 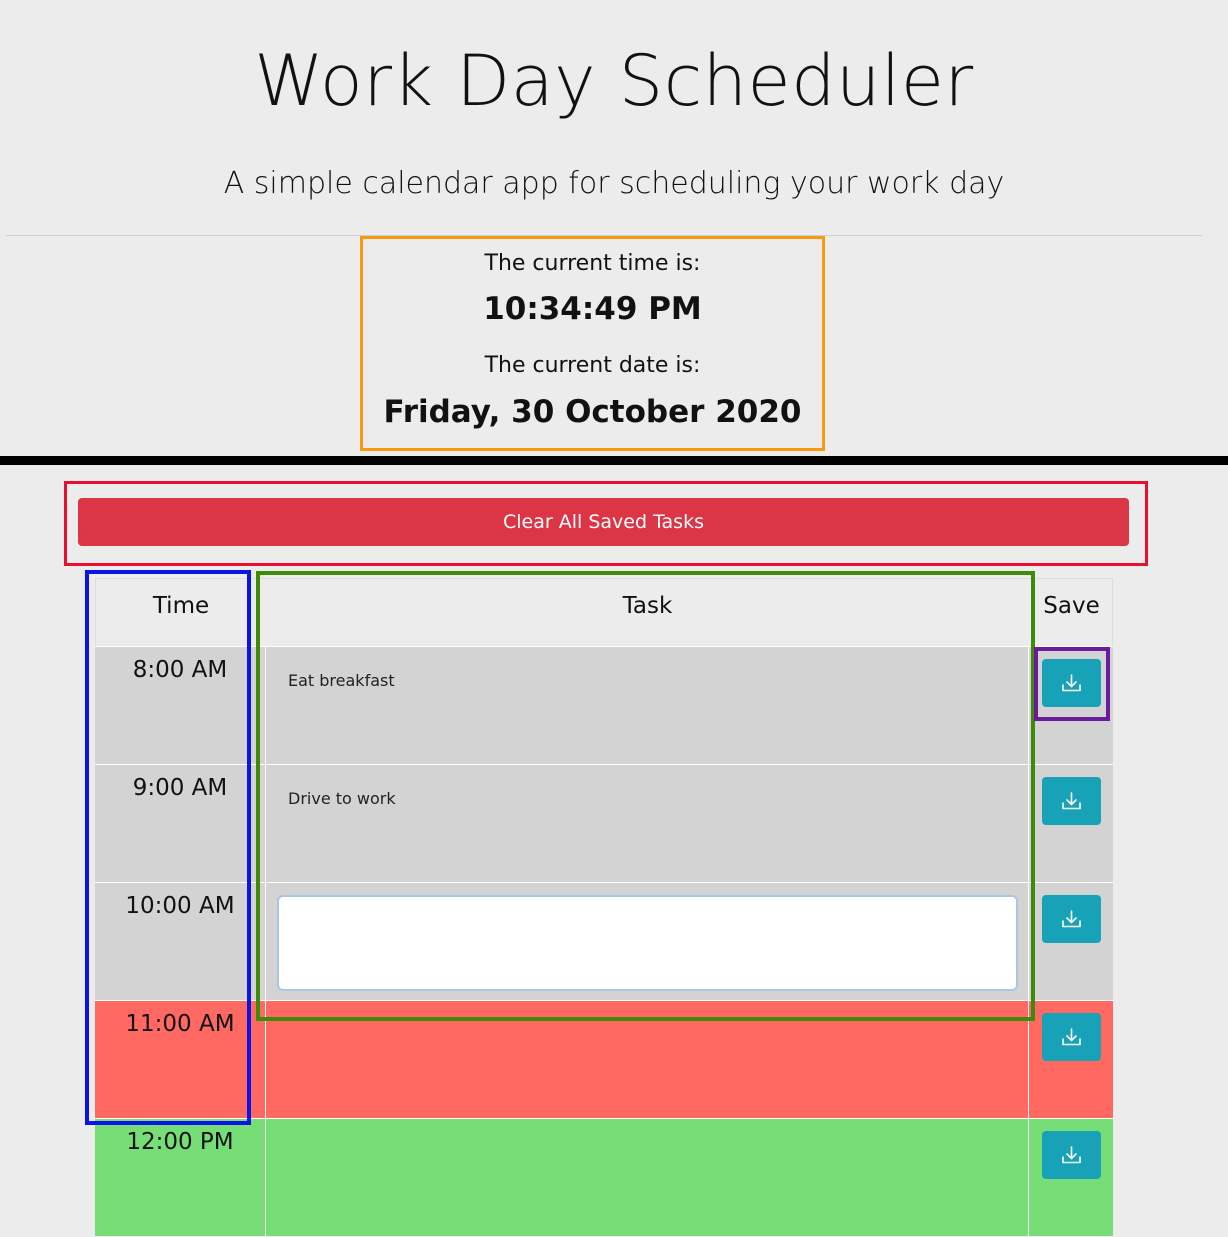 I want to click on time-cell: 11:00 AM, so click(x=180, y=1059).